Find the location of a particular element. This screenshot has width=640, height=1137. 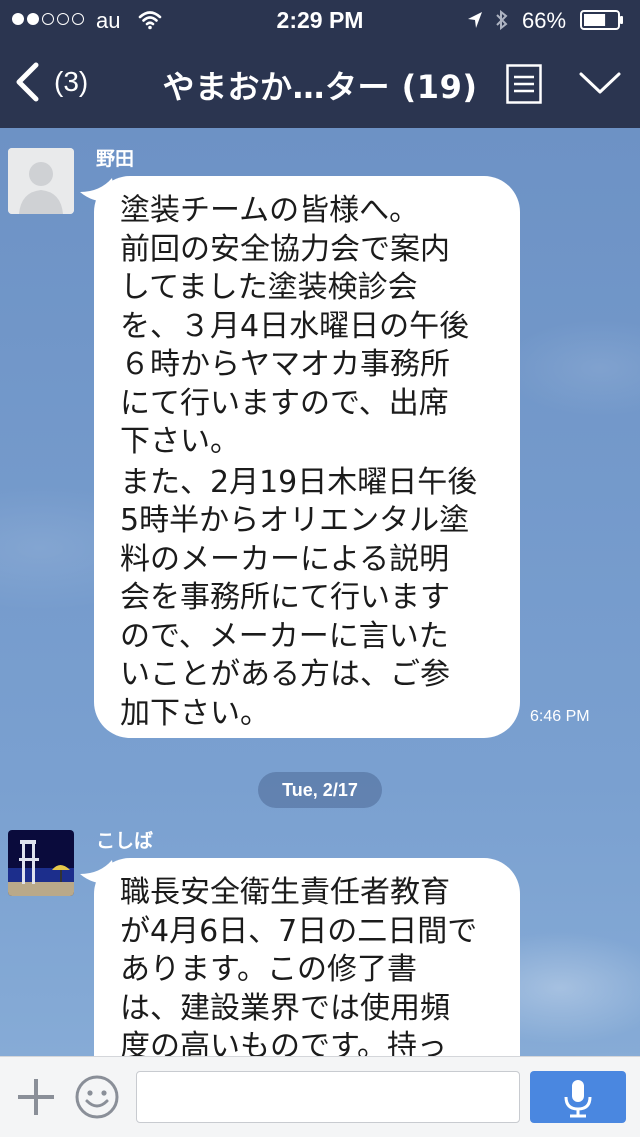

list-icon is located at coordinates (524, 84).